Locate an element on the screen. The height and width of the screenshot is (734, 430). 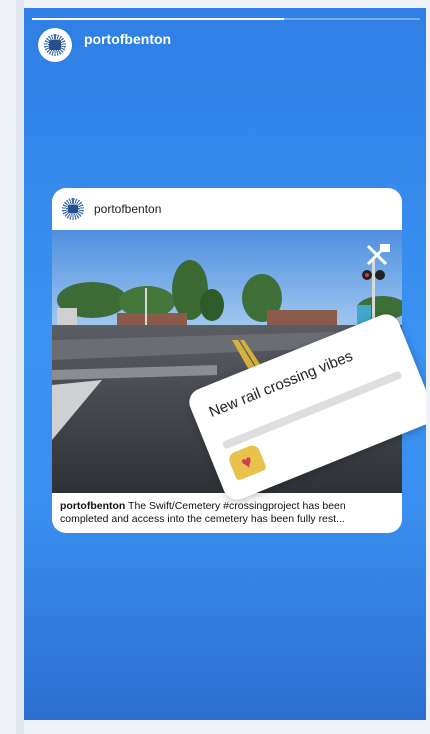
story-header: portofbenton is located at coordinates (104, 45).